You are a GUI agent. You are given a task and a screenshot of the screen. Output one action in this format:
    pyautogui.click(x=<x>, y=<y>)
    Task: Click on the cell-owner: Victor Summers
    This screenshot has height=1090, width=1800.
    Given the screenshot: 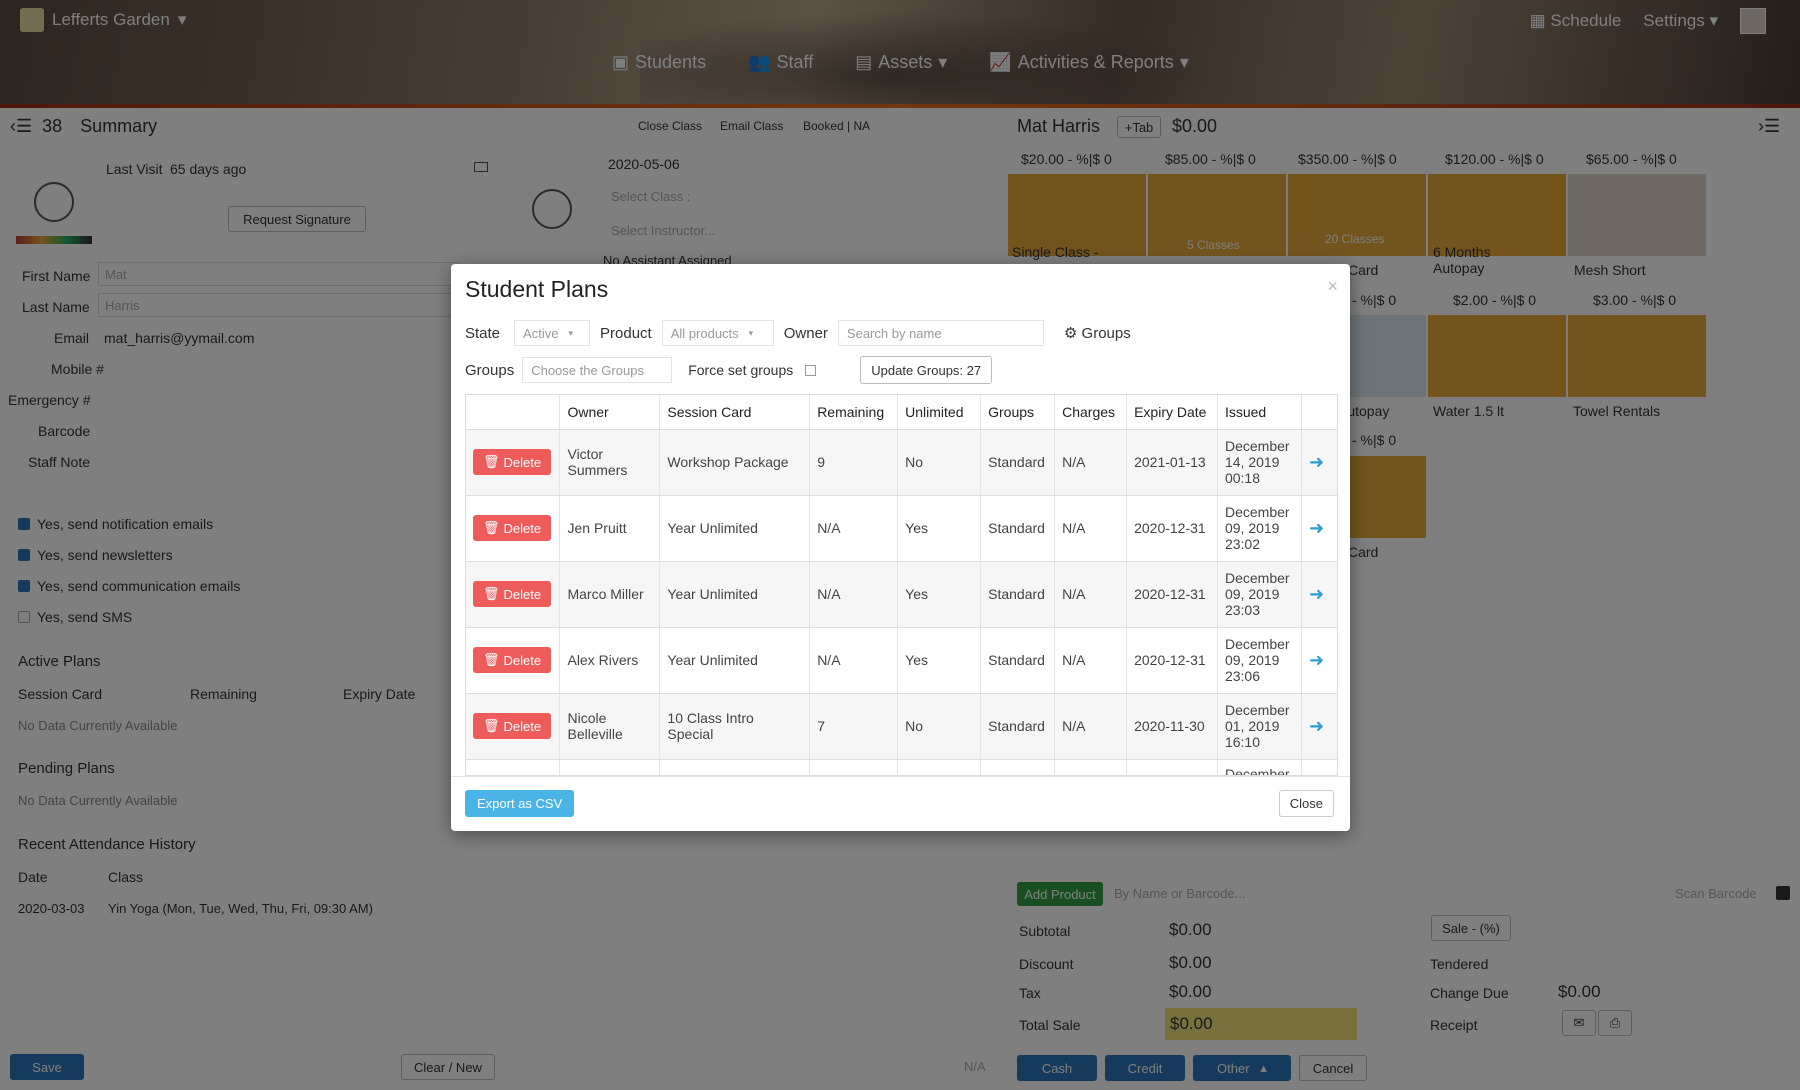 What is the action you would take?
    pyautogui.click(x=610, y=462)
    